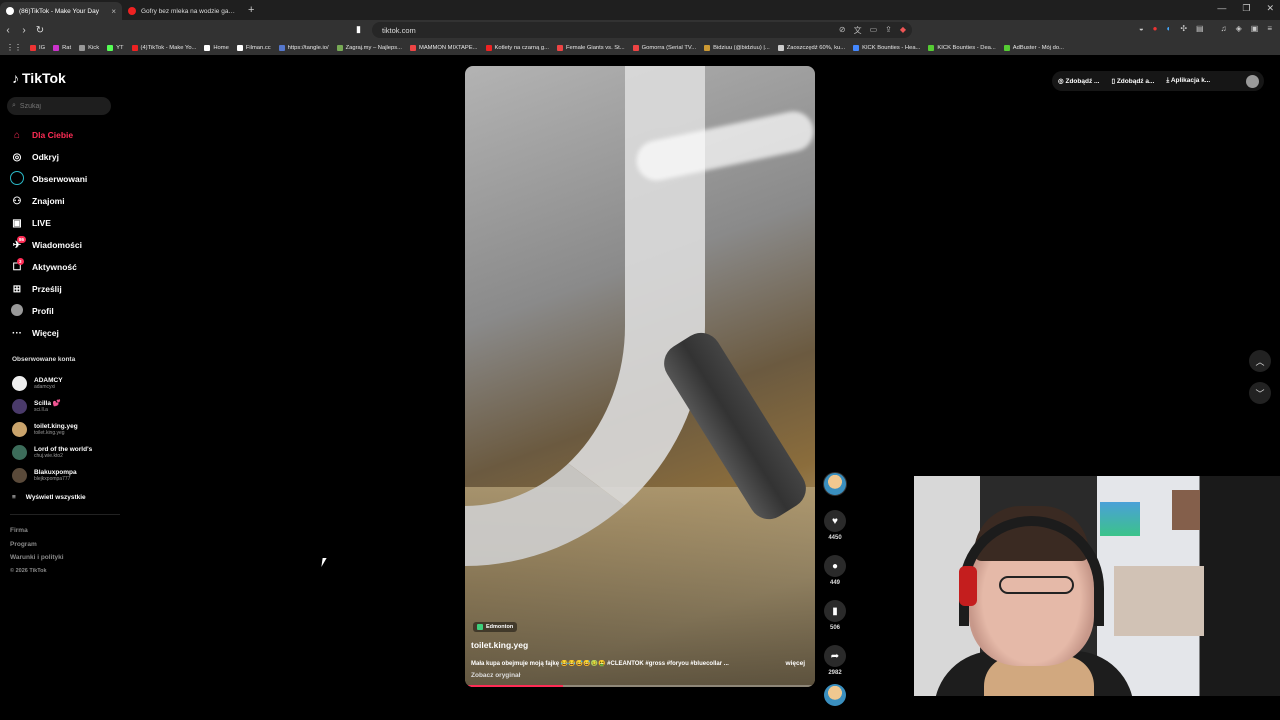  Describe the element at coordinates (37, 531) in the screenshot. I see `footer-link-company: Firma` at that location.